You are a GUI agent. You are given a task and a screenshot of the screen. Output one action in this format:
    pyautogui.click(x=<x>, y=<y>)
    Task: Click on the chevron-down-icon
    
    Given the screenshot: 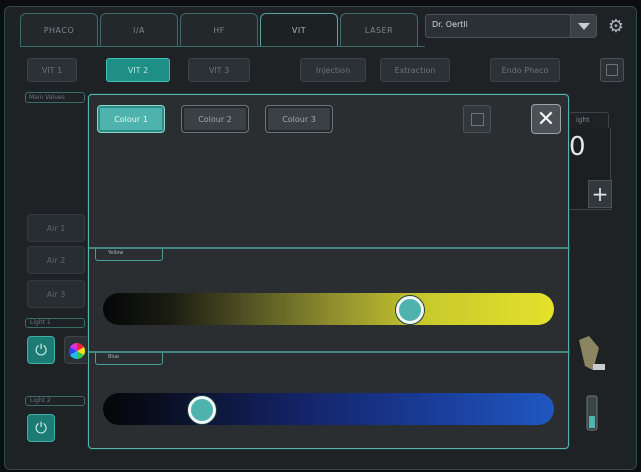 What is the action you would take?
    pyautogui.click(x=583, y=26)
    